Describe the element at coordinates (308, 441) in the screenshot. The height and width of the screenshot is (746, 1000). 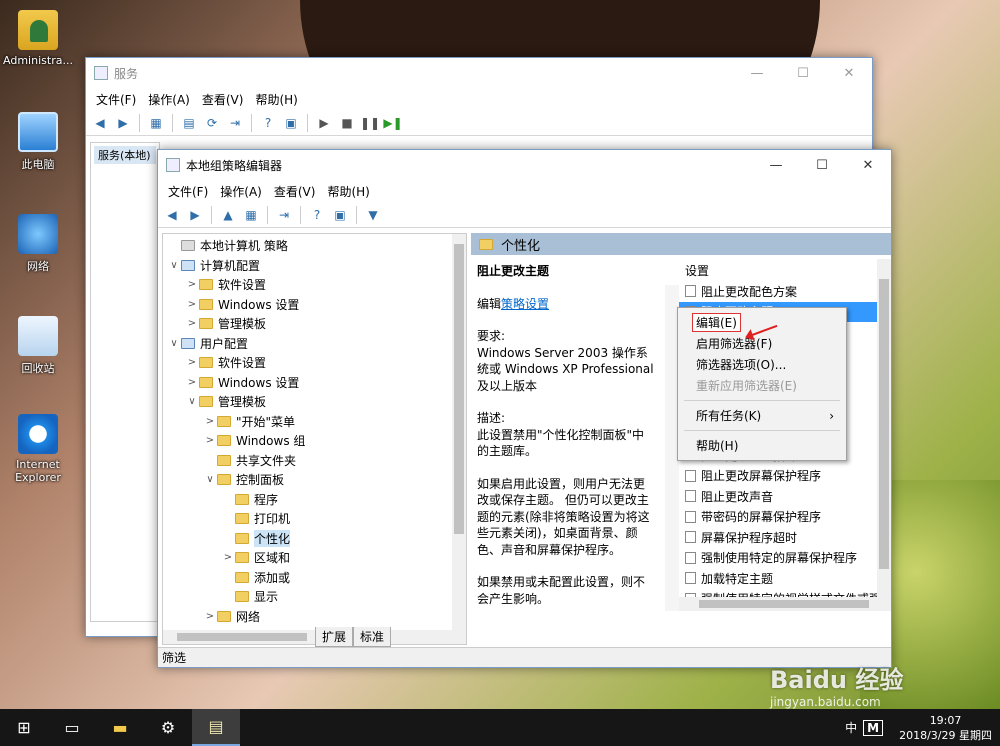
I see `tree-item: > Windows 组` at that location.